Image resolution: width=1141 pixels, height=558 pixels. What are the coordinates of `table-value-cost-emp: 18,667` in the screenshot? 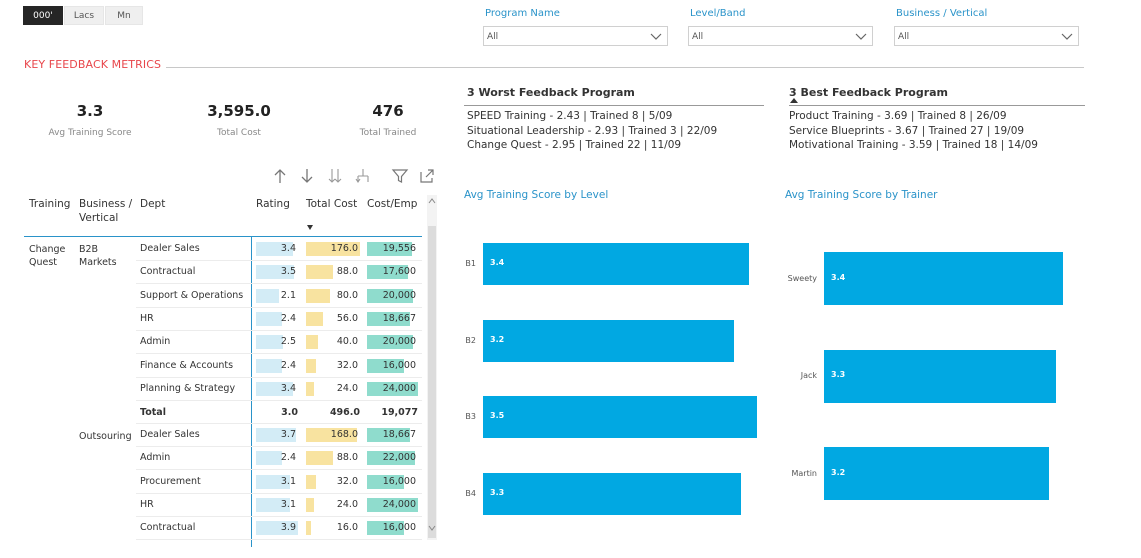 It's located at (399, 318).